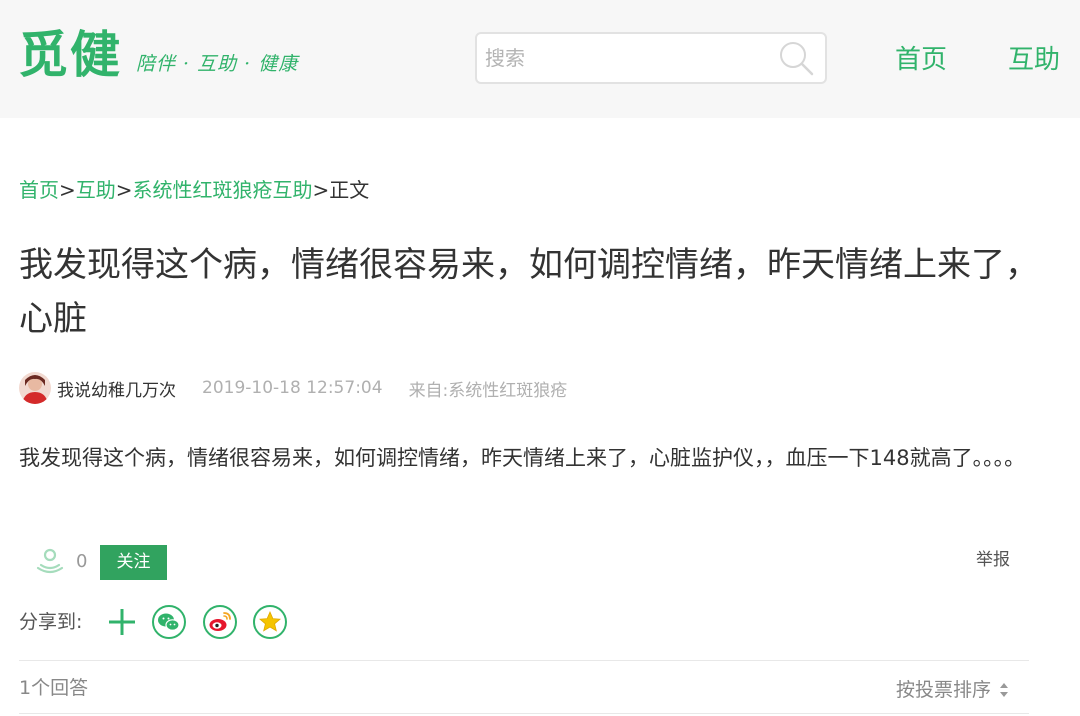  Describe the element at coordinates (169, 622) in the screenshot. I see `wechat-icon` at that location.